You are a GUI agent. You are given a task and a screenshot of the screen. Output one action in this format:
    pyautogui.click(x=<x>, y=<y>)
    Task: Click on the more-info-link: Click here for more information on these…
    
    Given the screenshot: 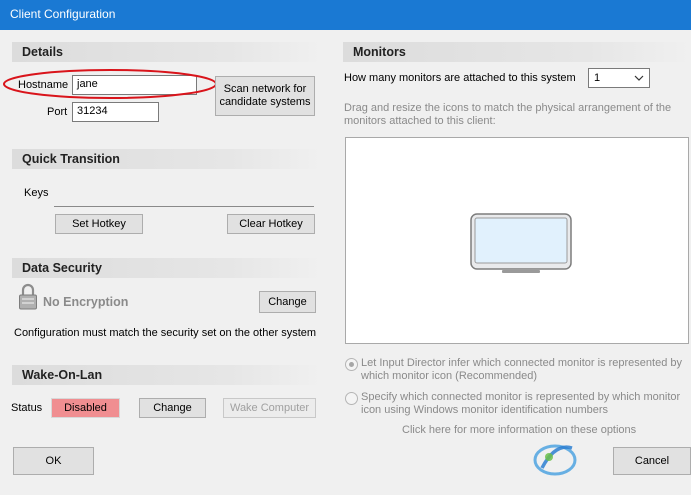 What is the action you would take?
    pyautogui.click(x=519, y=430)
    